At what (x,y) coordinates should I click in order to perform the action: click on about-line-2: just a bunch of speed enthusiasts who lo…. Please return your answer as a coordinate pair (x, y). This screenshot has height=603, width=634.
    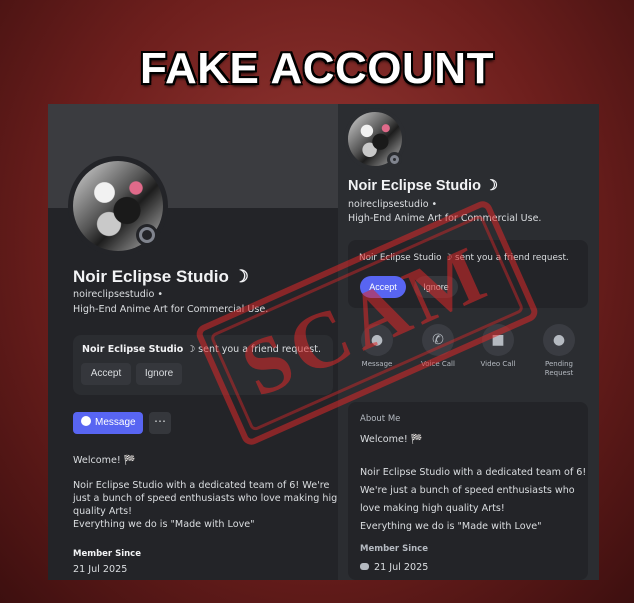
    Looking at the image, I should click on (205, 498).